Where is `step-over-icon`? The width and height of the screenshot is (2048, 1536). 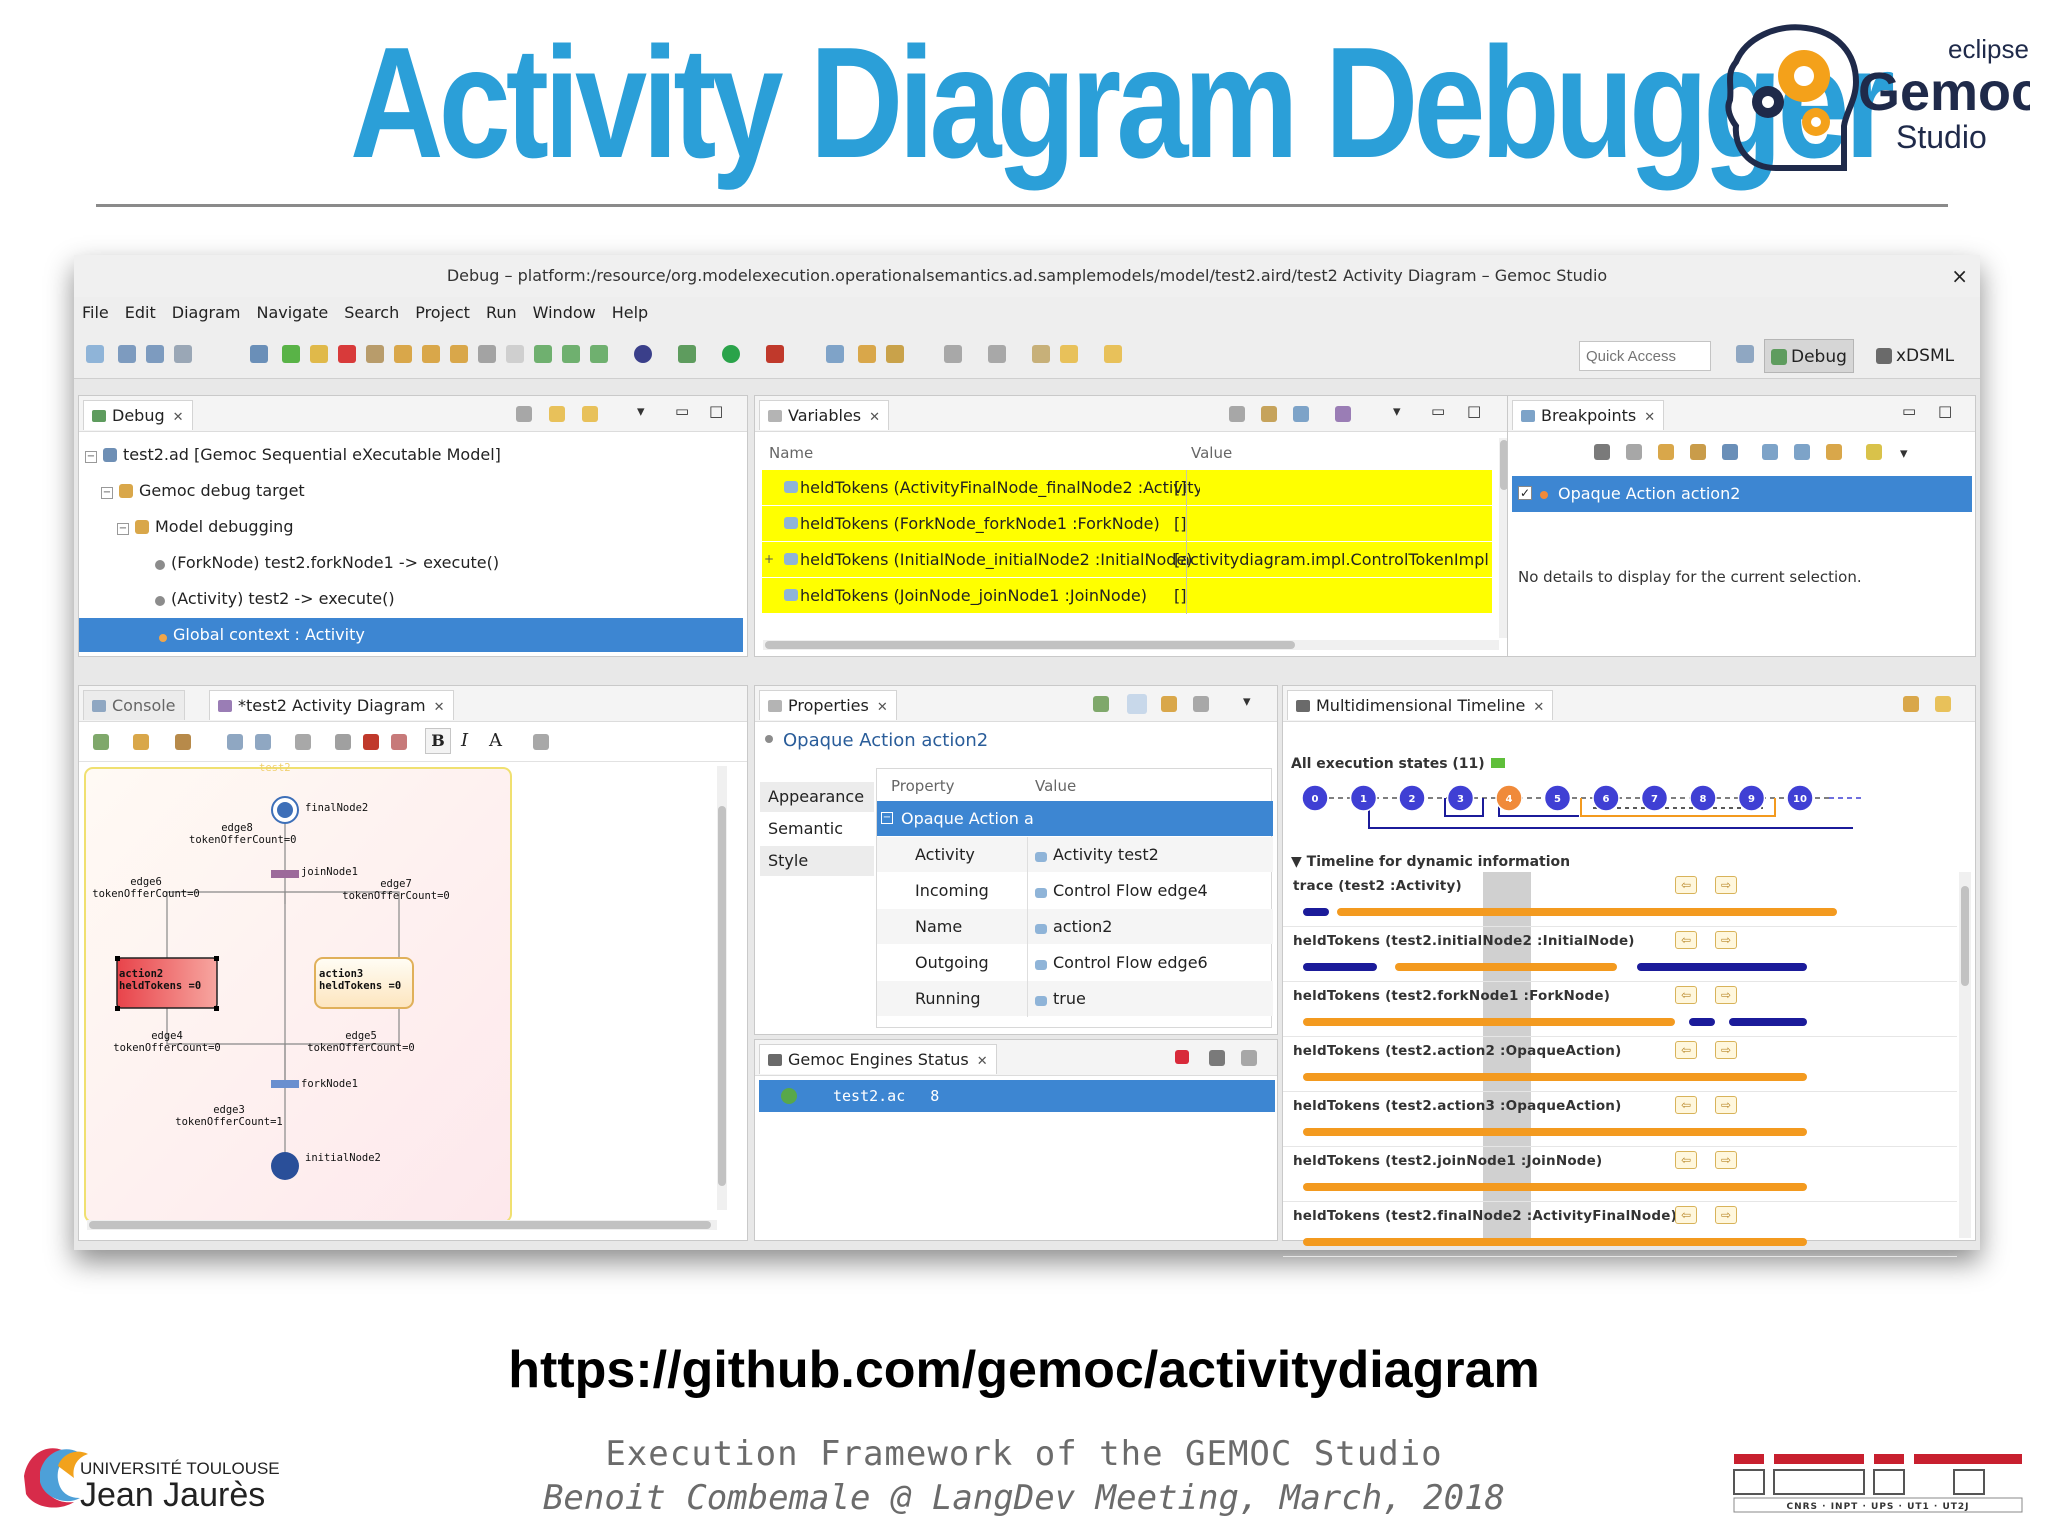 step-over-icon is located at coordinates (431, 354).